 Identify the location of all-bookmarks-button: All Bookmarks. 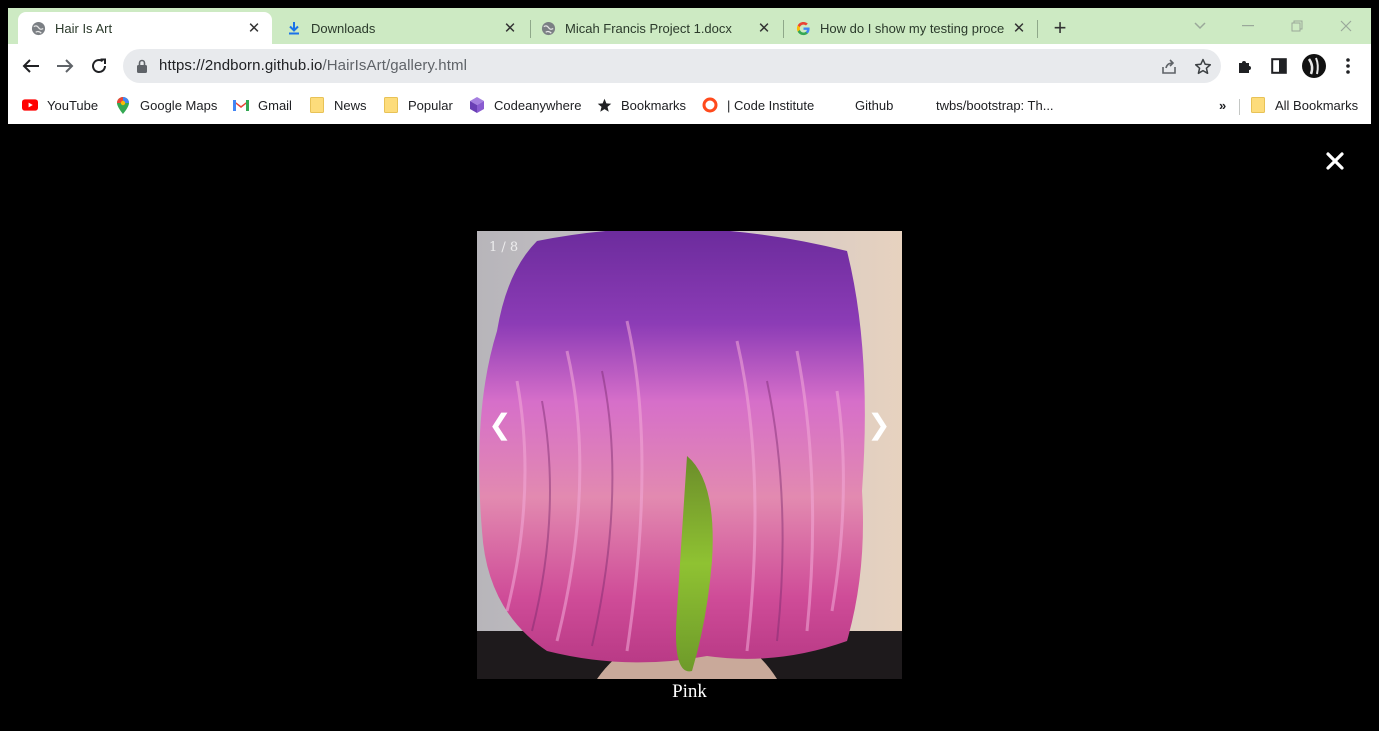
(1304, 105).